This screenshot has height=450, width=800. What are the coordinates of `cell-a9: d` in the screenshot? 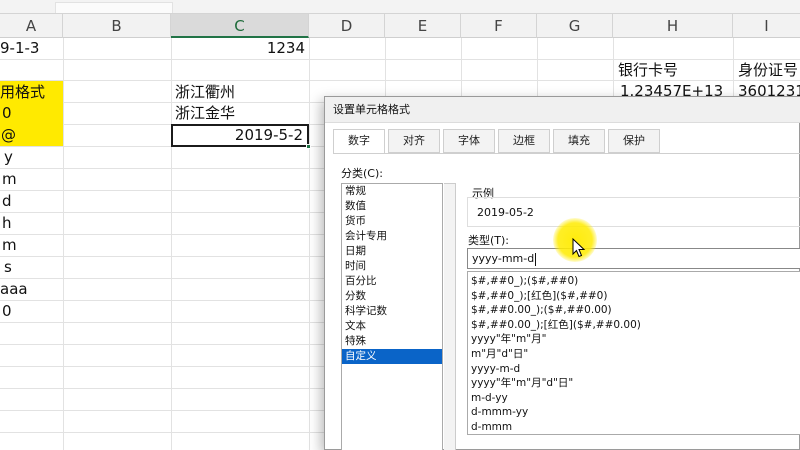 It's located at (7, 201).